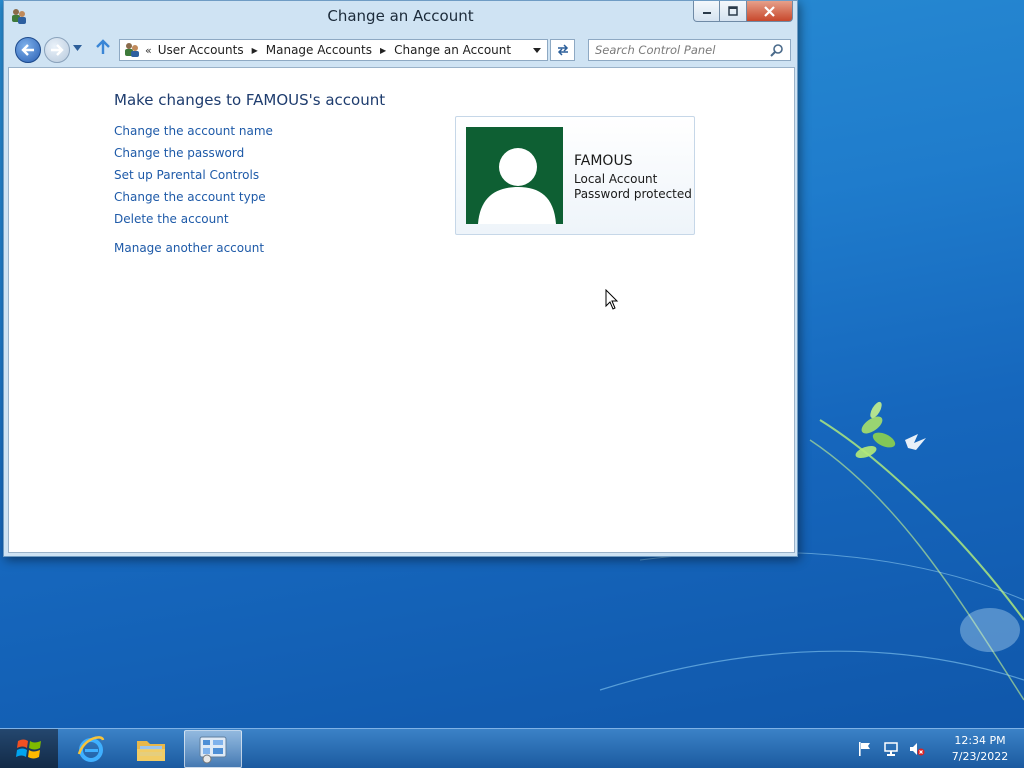 The image size is (1024, 768). I want to click on internet-explorer-taskbar-button, so click(91, 749).